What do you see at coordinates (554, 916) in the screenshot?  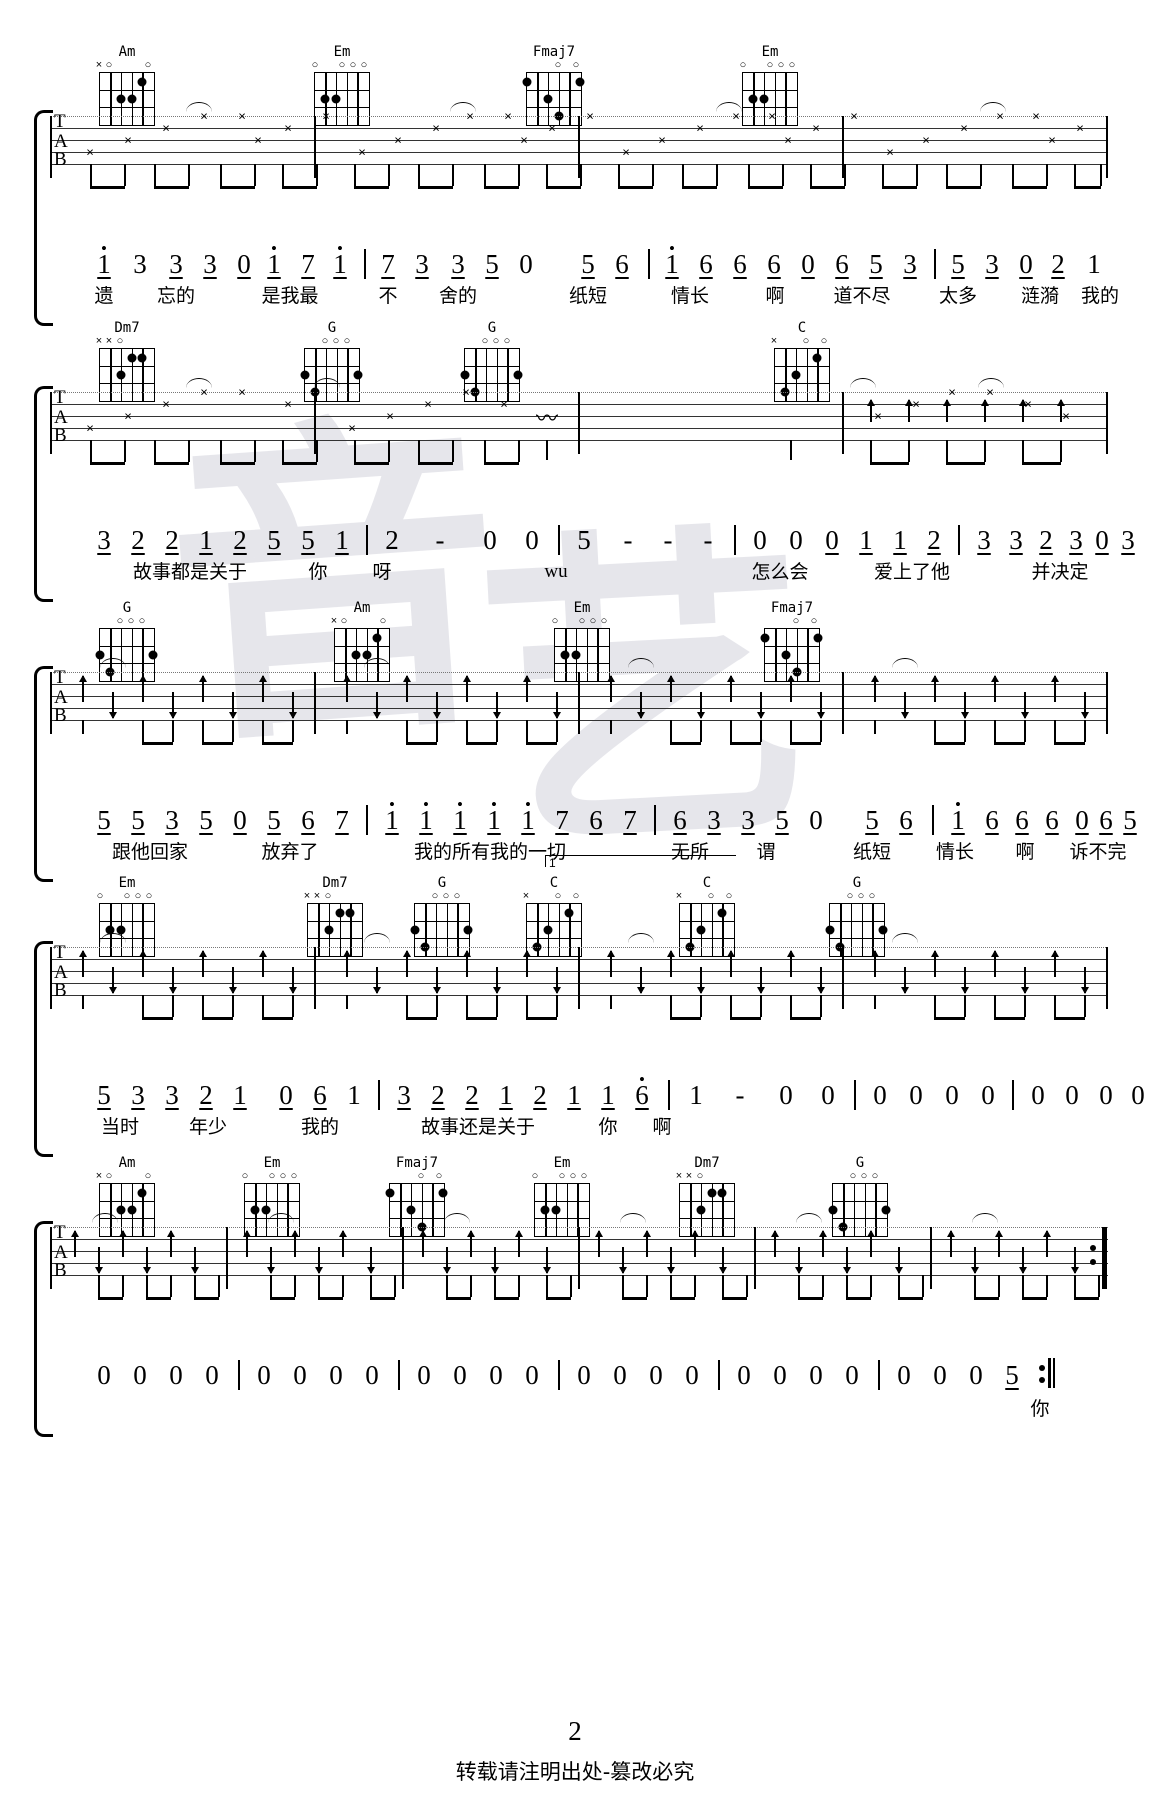 I see `chord-diagram-c: C × ○ ○` at bounding box center [554, 916].